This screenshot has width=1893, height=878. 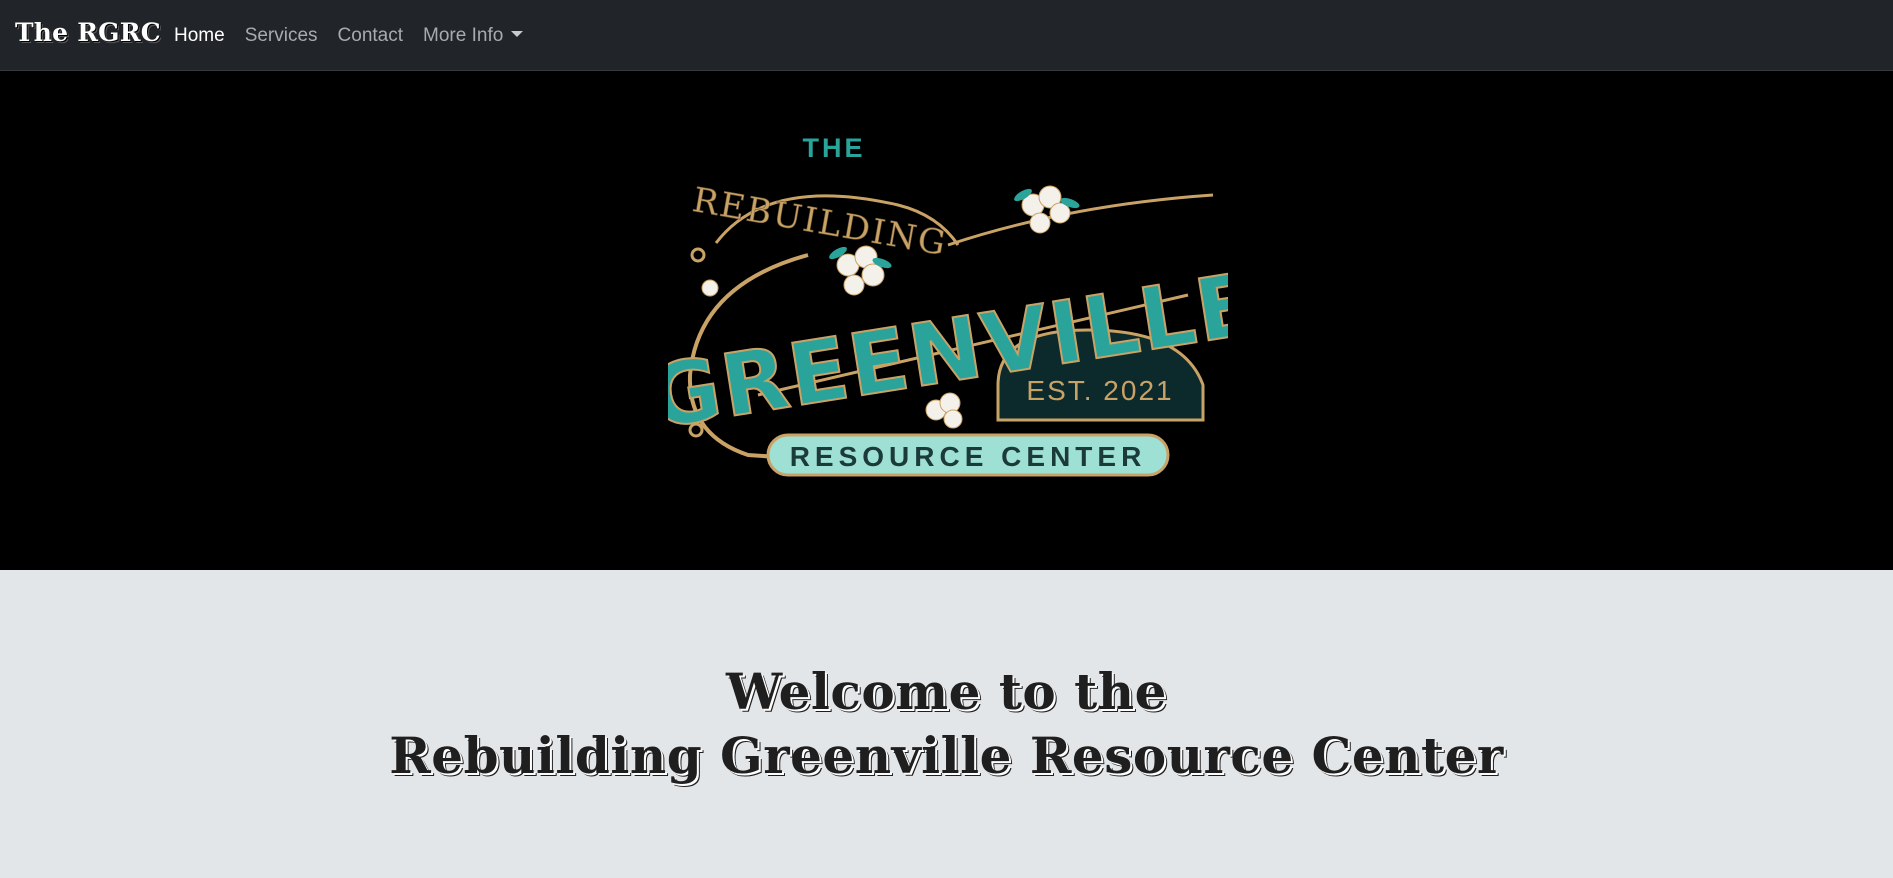 I want to click on welcome-line-2: Rebuilding Greenville Resource Center, so click(x=946, y=755).